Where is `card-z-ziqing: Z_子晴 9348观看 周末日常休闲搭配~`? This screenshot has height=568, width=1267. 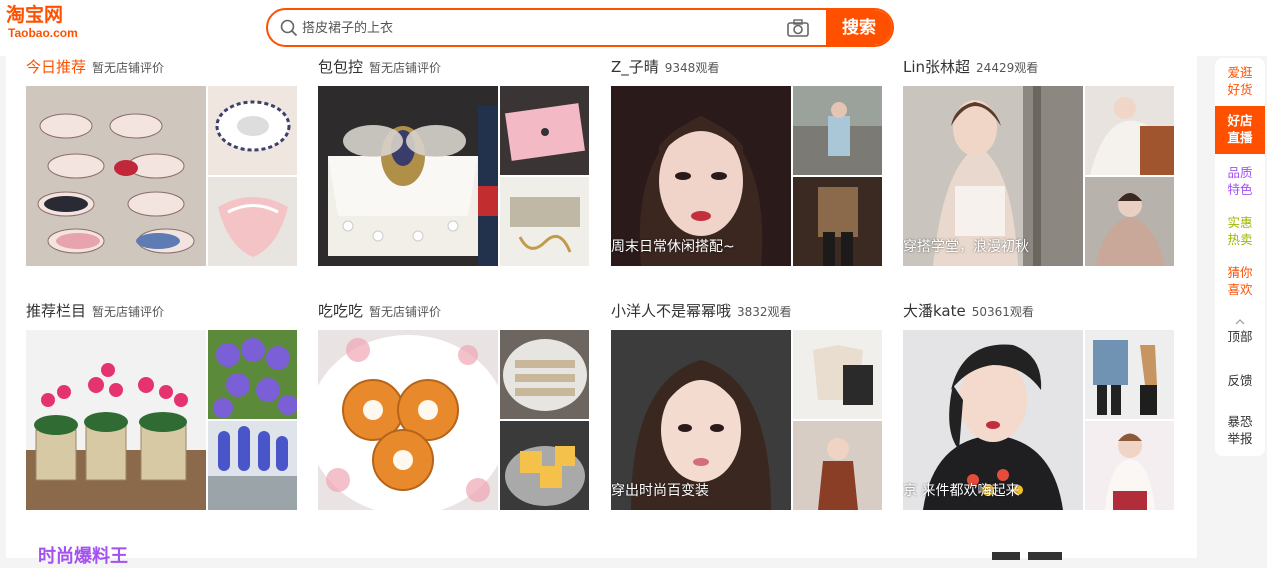 card-z-ziqing: Z_子晴 9348观看 周末日常休闲搭配~ is located at coordinates (747, 163).